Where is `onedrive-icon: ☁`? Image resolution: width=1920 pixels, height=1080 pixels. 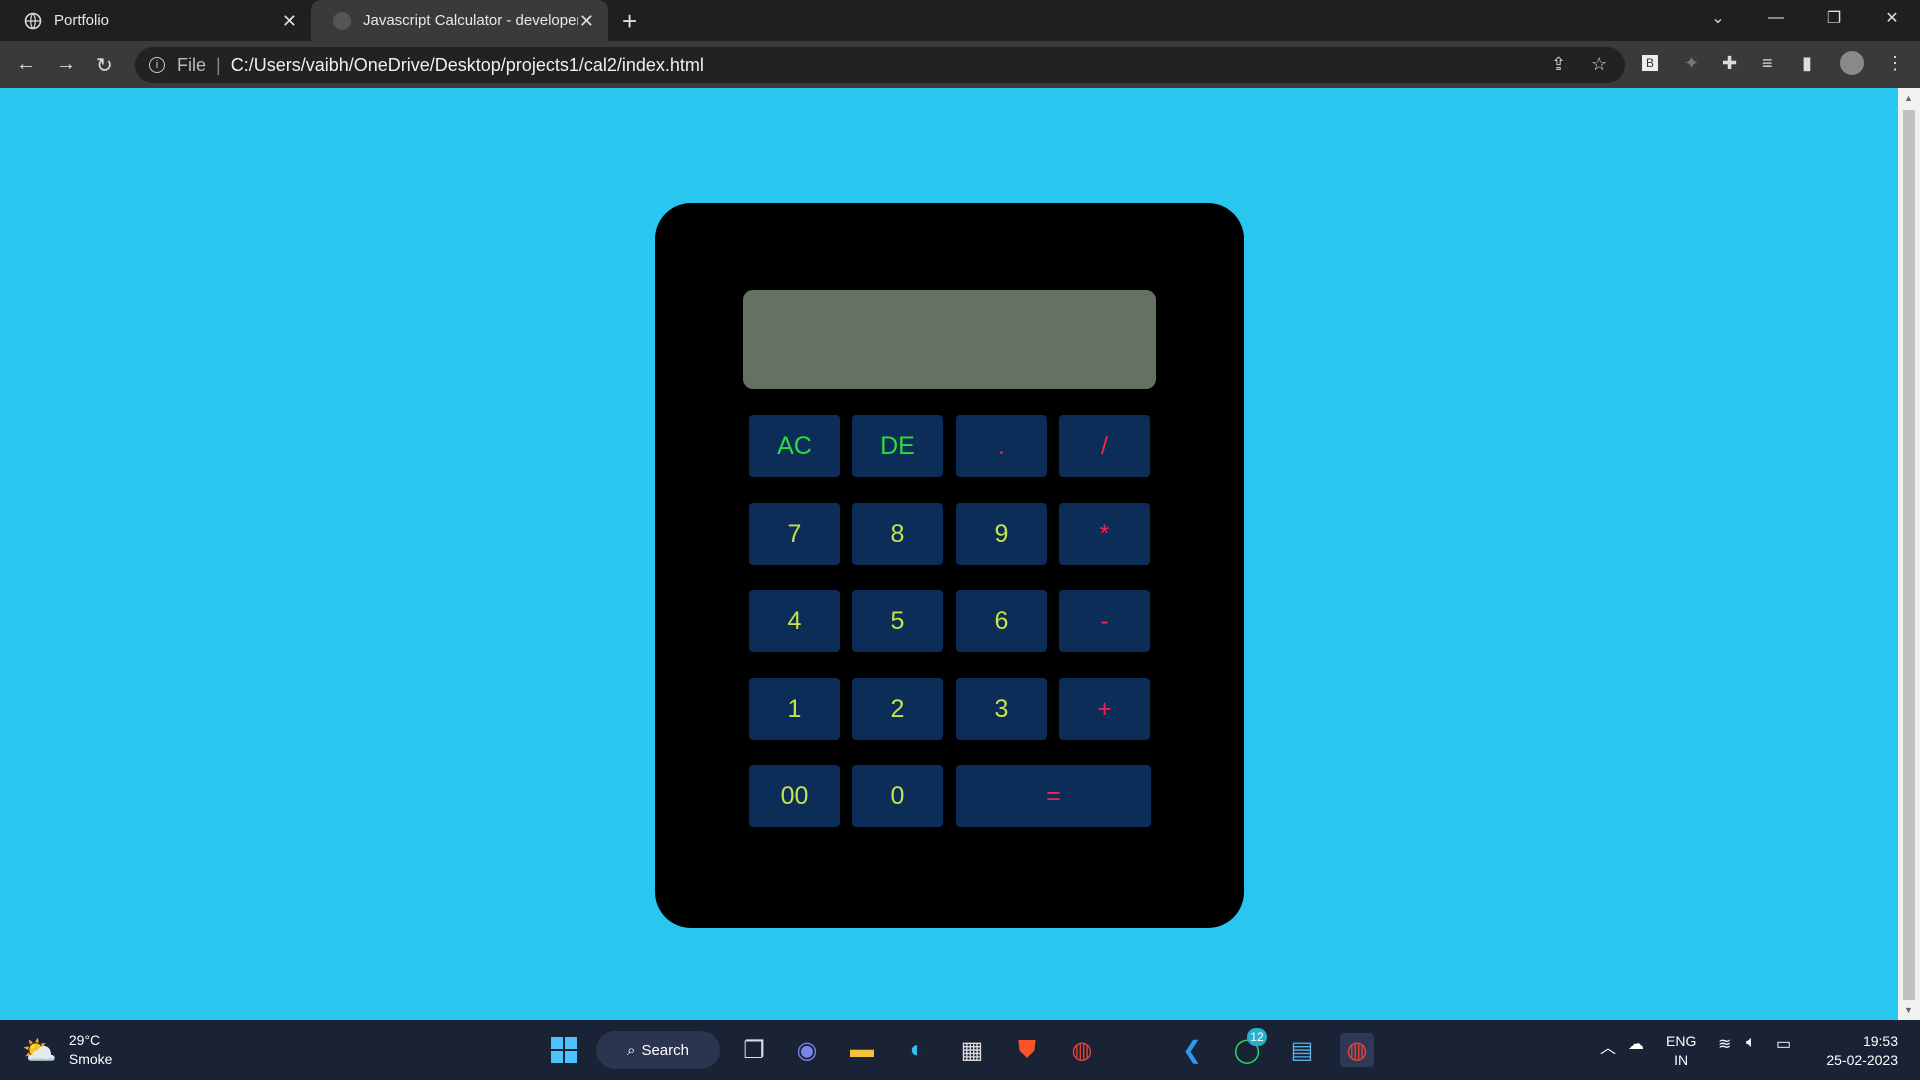
onedrive-icon: ☁ is located at coordinates (1636, 1044).